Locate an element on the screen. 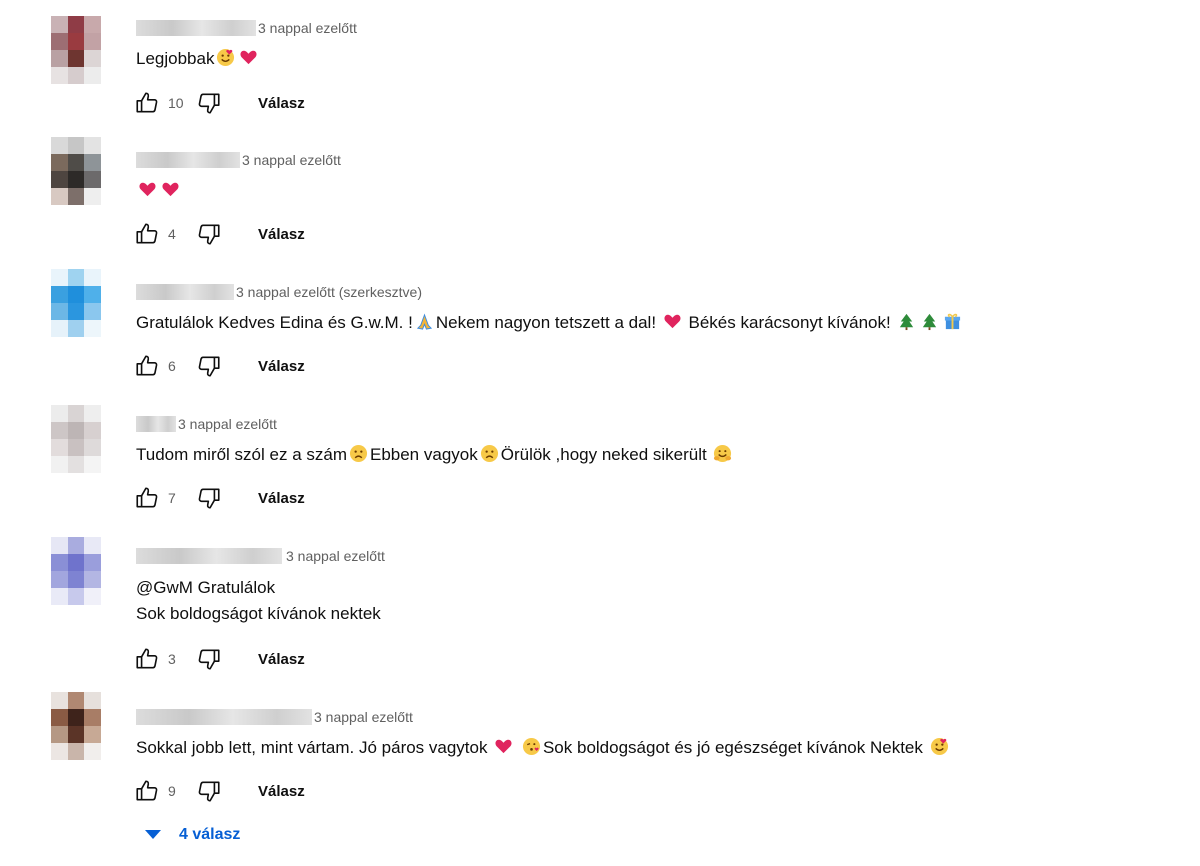  comment-actions: 3 Válasz is located at coordinates (219, 659).